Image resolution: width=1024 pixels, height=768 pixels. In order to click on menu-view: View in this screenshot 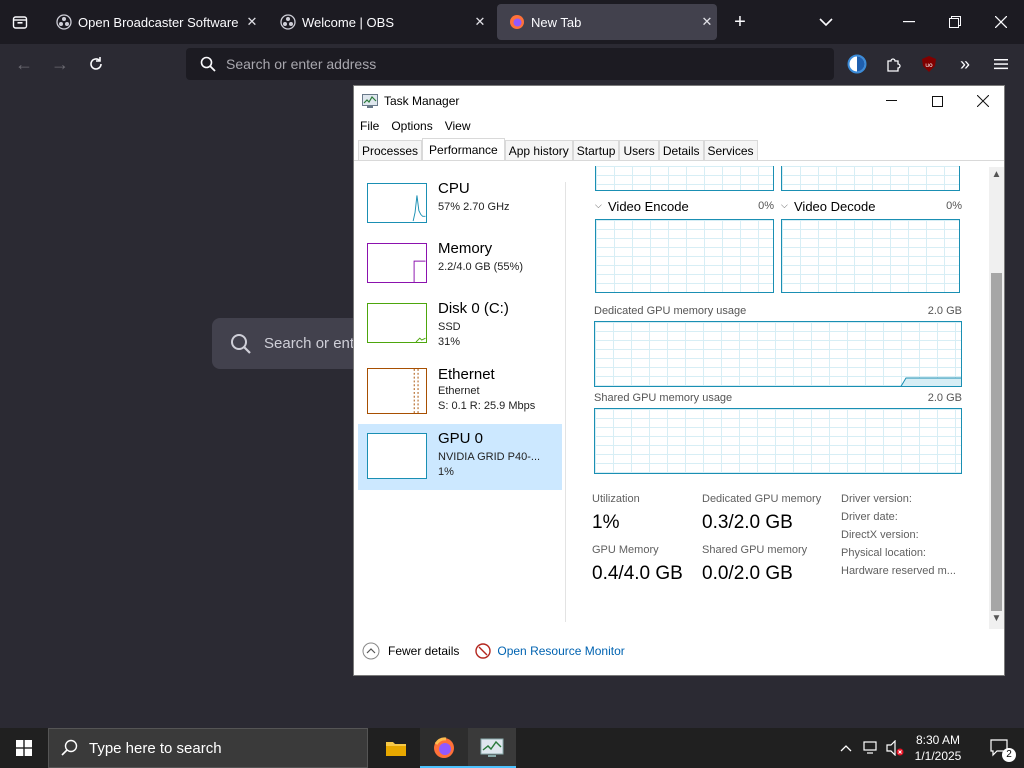, I will do `click(458, 126)`.